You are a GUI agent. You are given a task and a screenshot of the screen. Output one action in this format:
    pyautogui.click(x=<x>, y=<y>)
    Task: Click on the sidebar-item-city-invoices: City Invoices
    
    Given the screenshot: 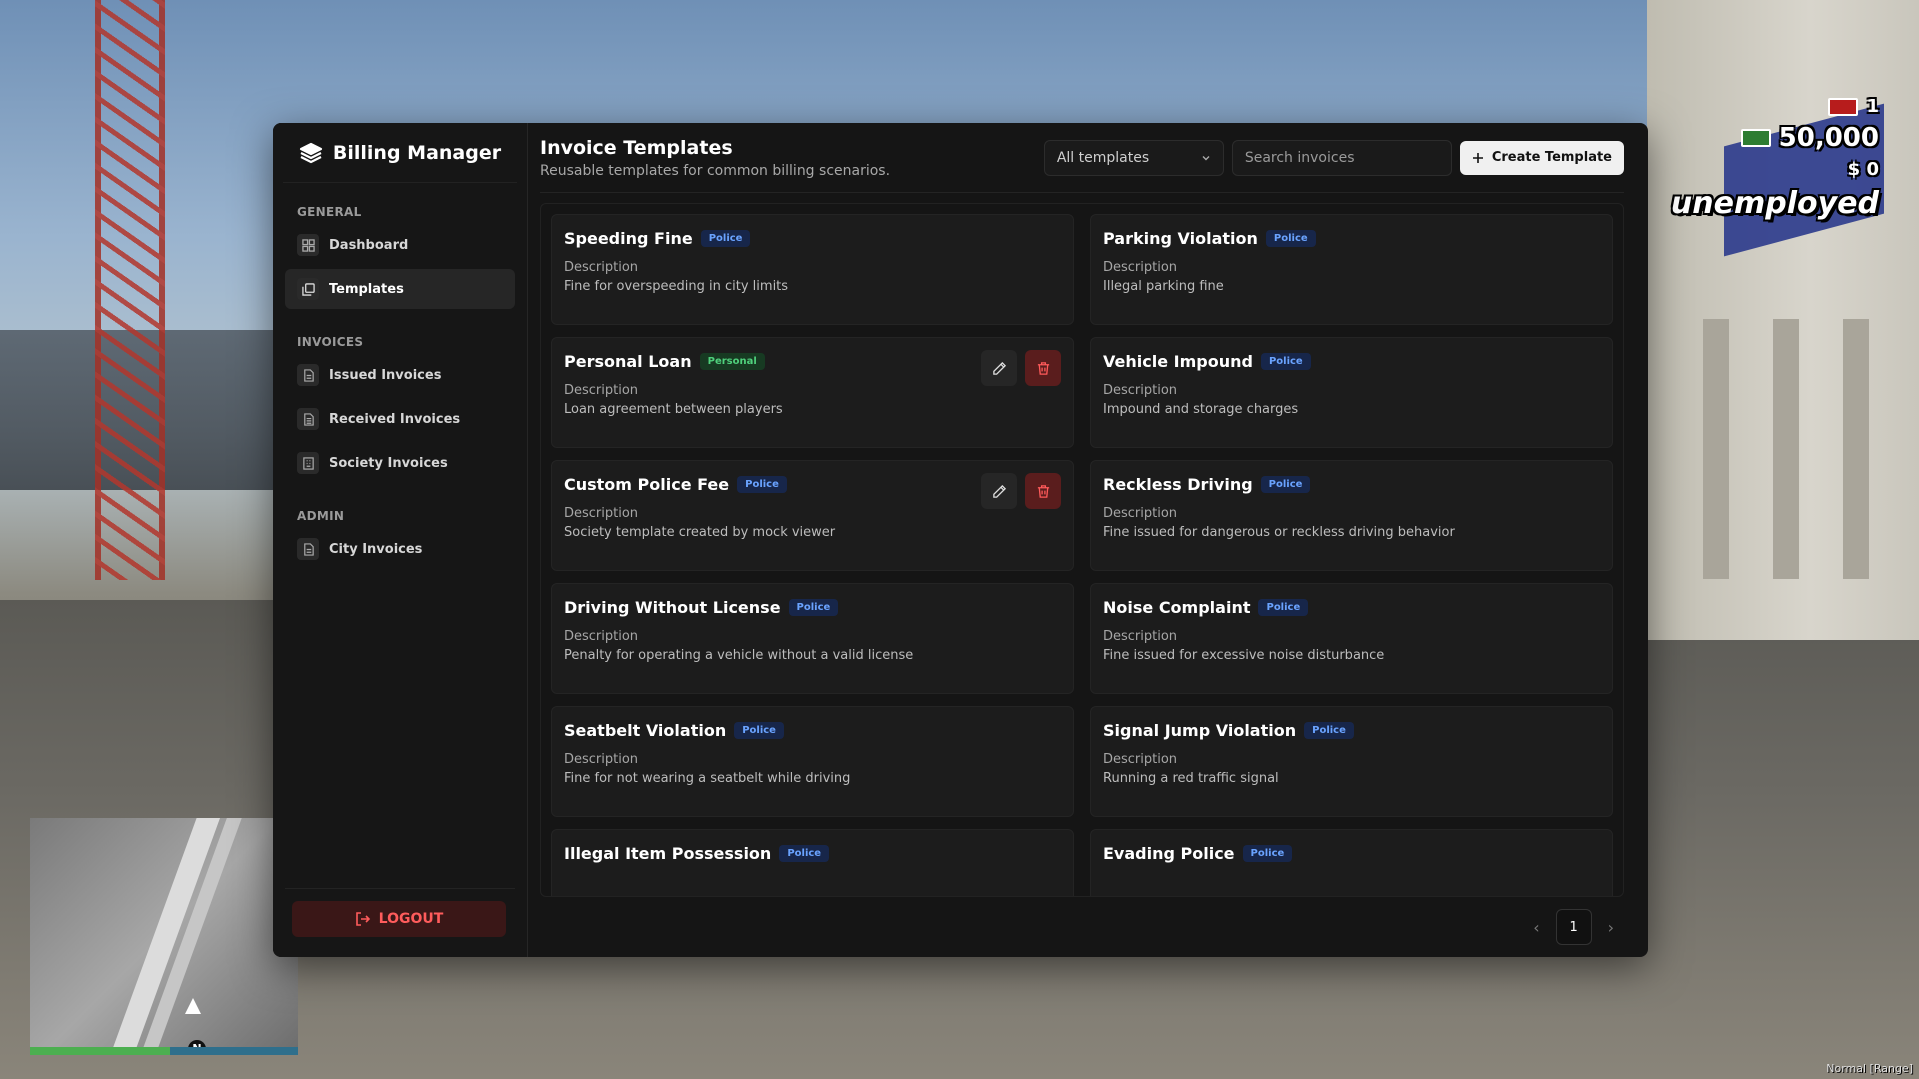 What is the action you would take?
    pyautogui.click(x=400, y=549)
    